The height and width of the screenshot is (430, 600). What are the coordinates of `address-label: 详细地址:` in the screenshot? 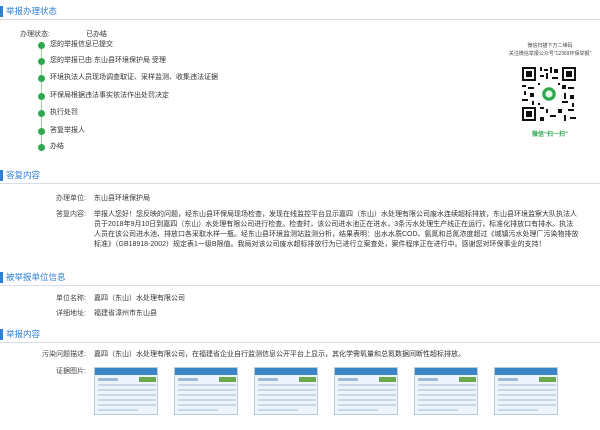 It's located at (71, 313).